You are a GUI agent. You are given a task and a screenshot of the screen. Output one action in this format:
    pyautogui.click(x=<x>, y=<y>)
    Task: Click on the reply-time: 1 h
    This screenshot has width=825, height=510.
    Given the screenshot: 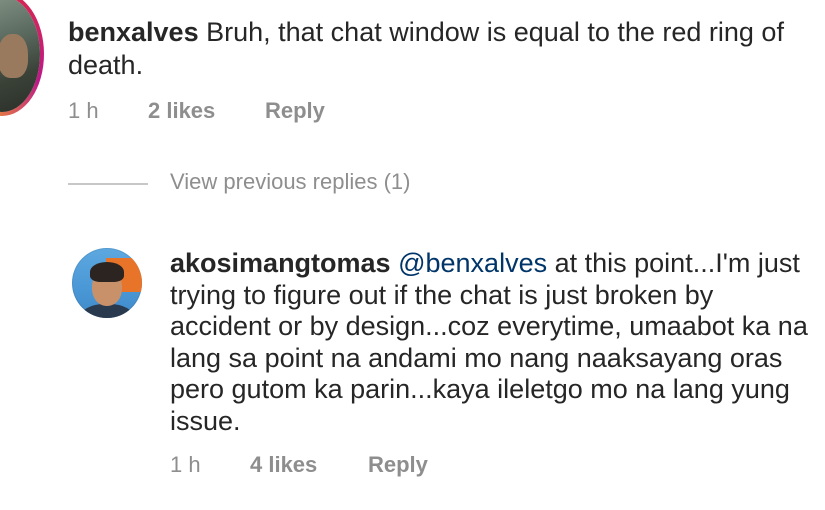 What is the action you would take?
    pyautogui.click(x=185, y=464)
    